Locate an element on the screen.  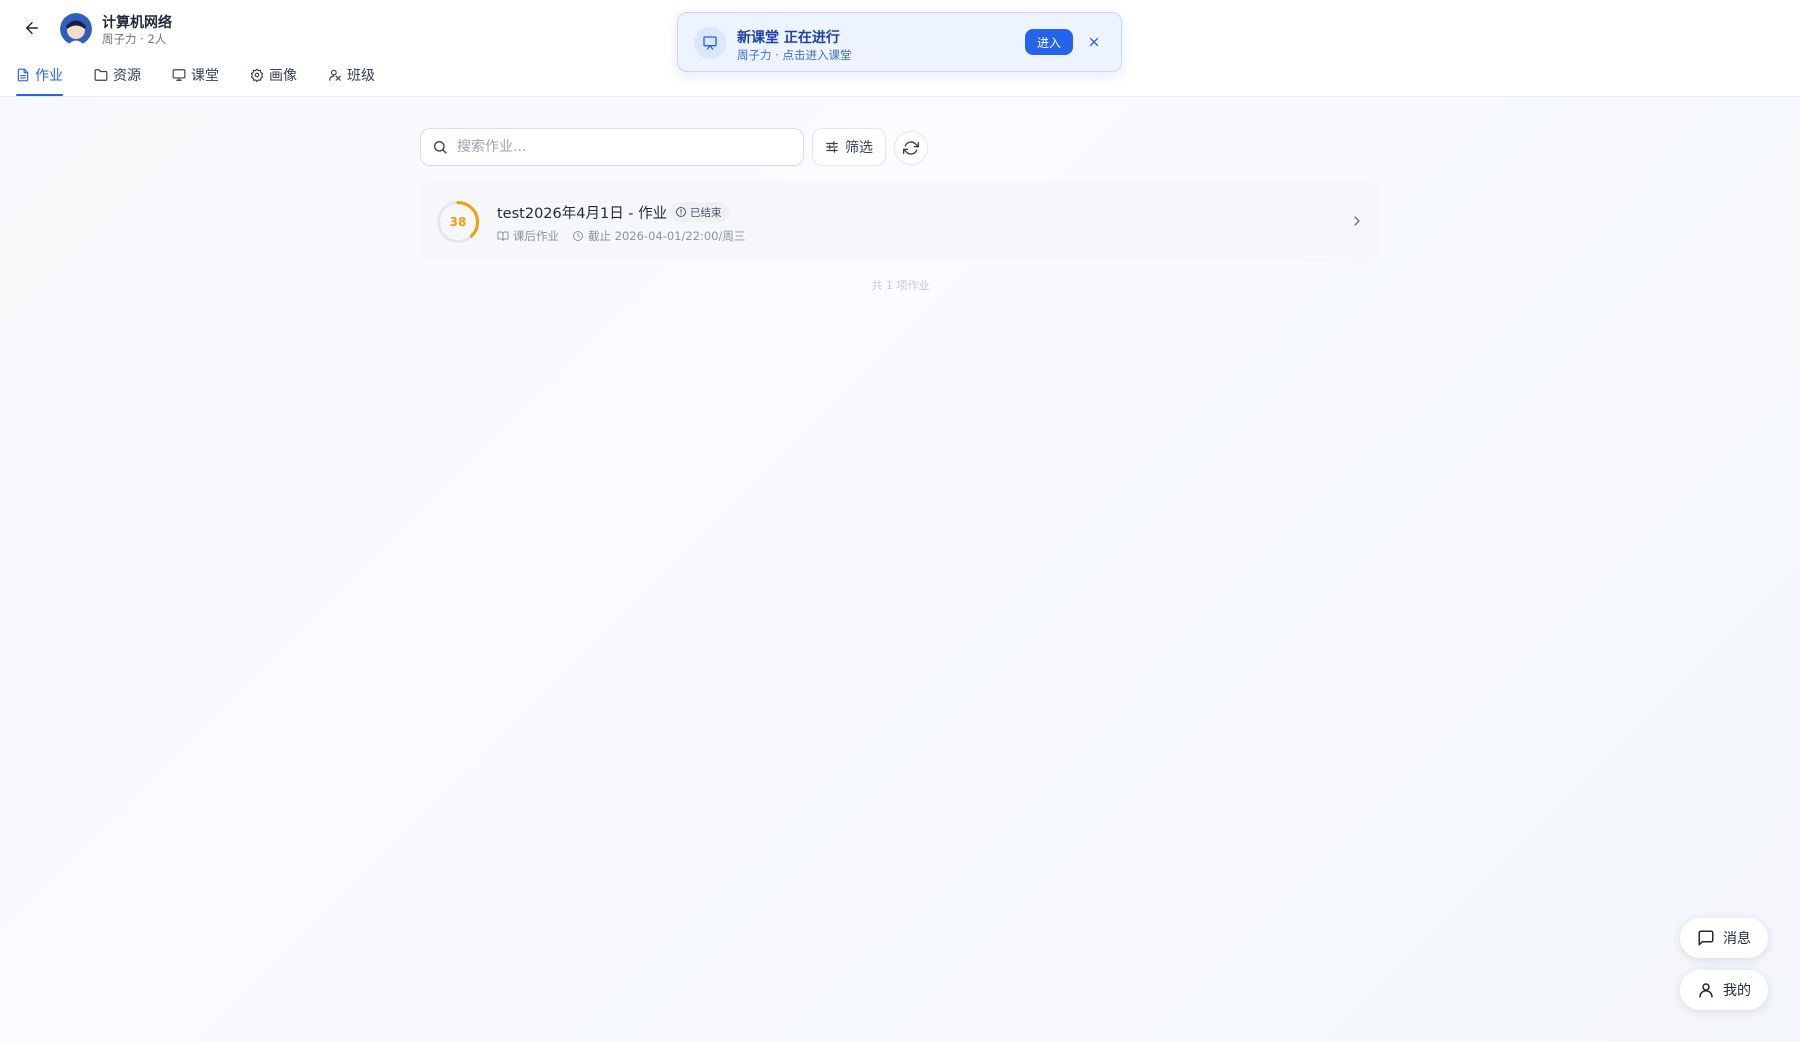
status-badge: 已结束 is located at coordinates (699, 212).